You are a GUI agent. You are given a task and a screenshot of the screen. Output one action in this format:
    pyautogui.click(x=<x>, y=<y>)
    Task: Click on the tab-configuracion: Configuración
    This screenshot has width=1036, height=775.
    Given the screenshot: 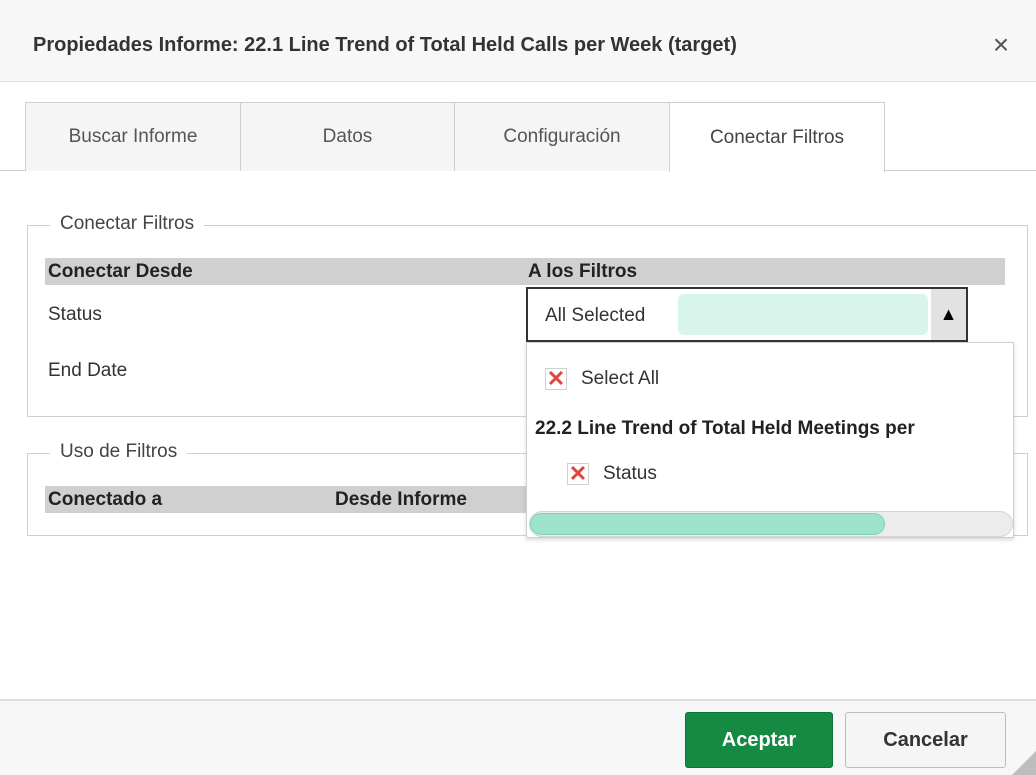 What is the action you would take?
    pyautogui.click(x=562, y=136)
    